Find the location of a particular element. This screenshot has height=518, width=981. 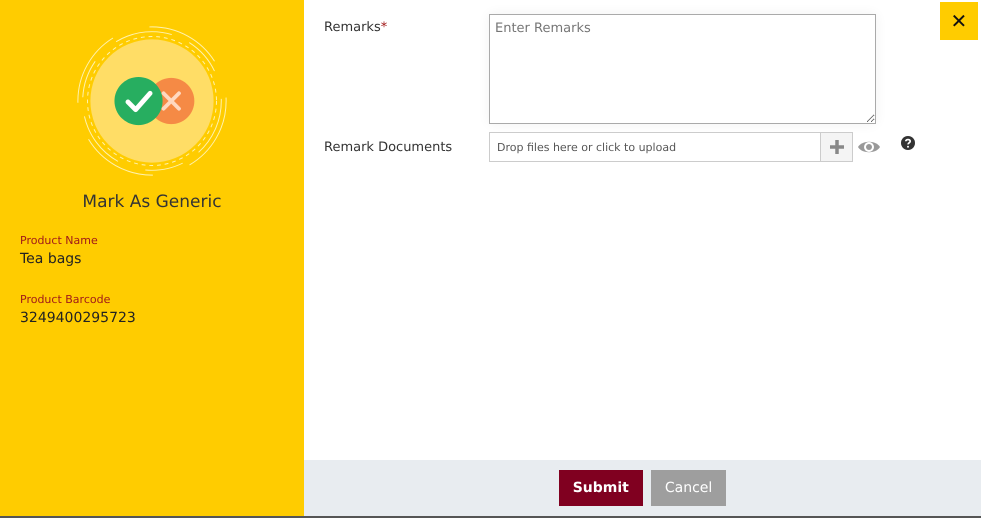

help-icon is located at coordinates (908, 143).